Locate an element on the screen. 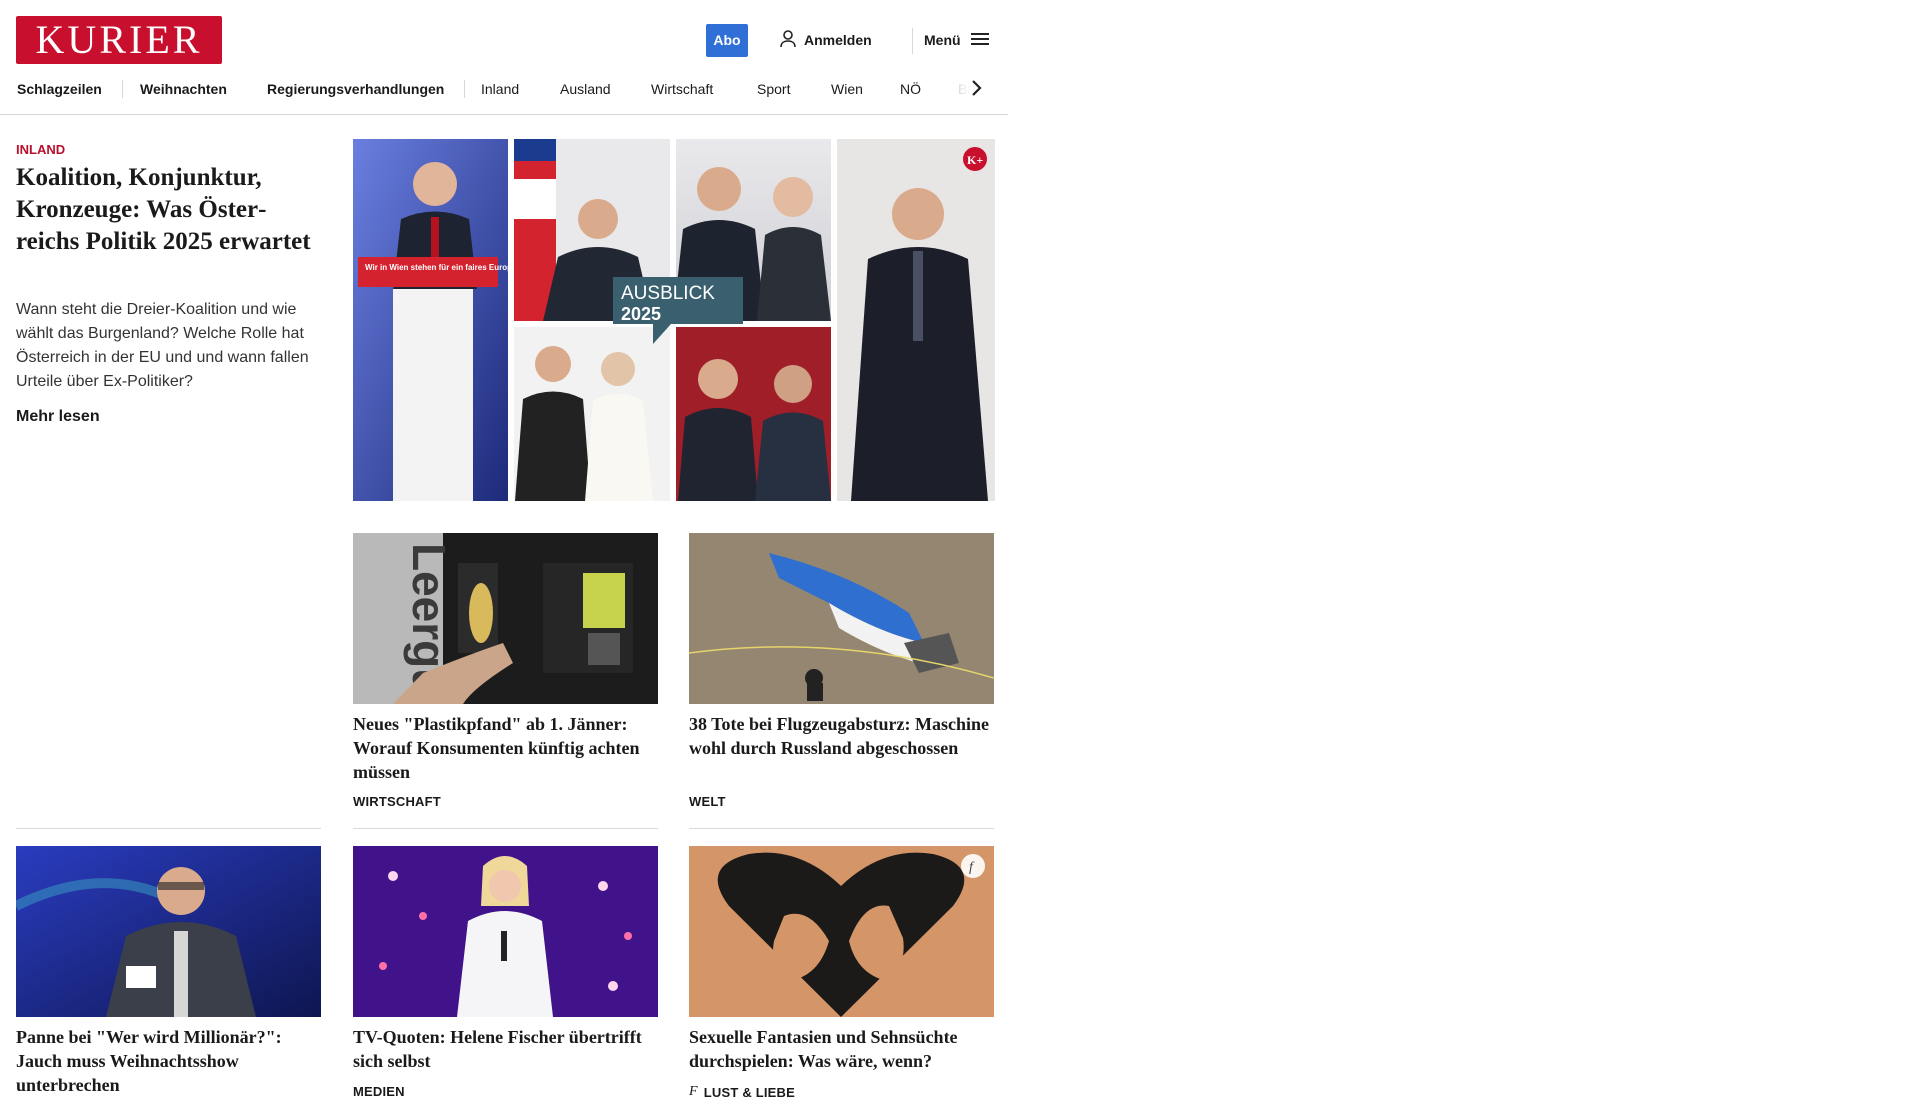  card-category: MEDIEN is located at coordinates (379, 1091).